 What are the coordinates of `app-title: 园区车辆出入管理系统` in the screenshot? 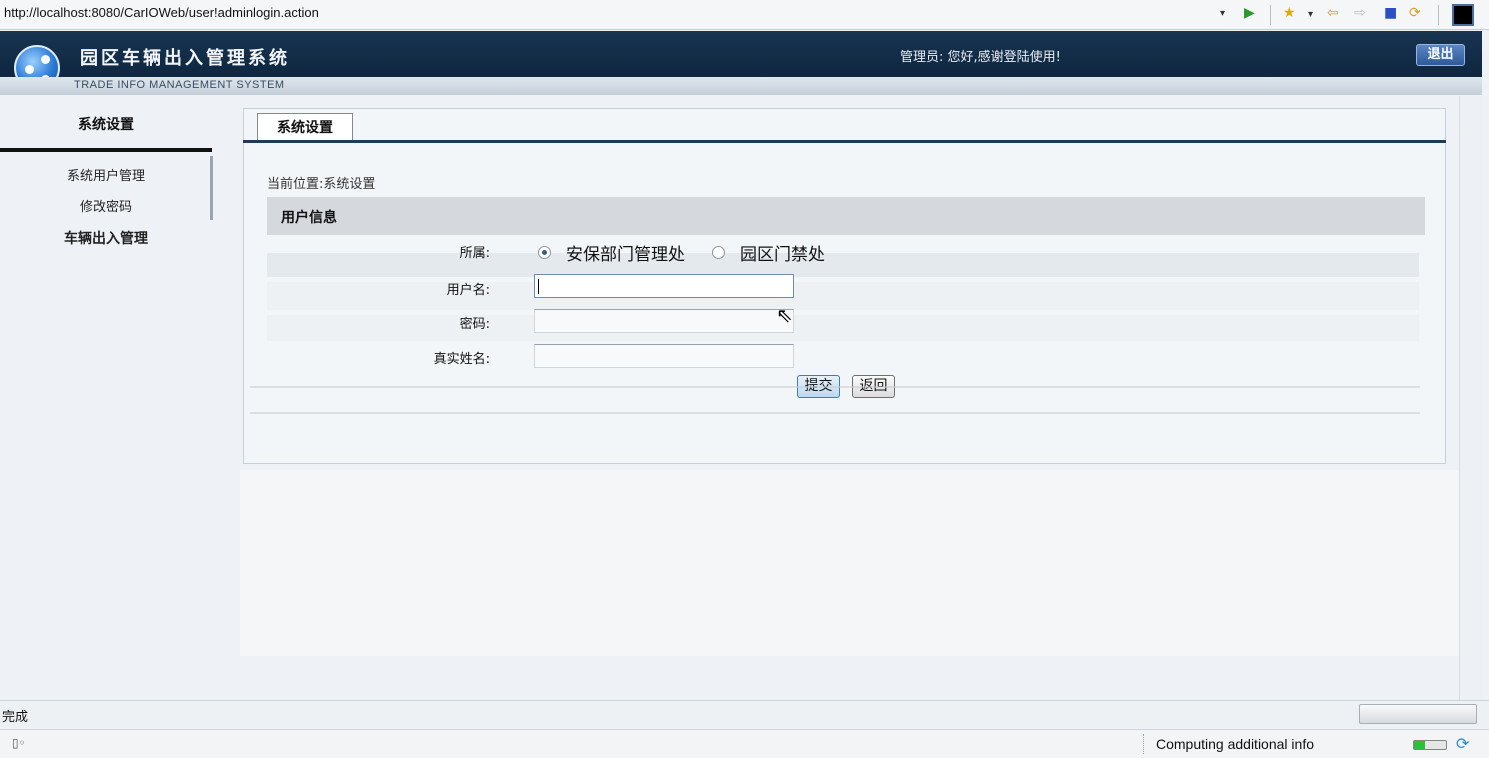 It's located at (185, 58).